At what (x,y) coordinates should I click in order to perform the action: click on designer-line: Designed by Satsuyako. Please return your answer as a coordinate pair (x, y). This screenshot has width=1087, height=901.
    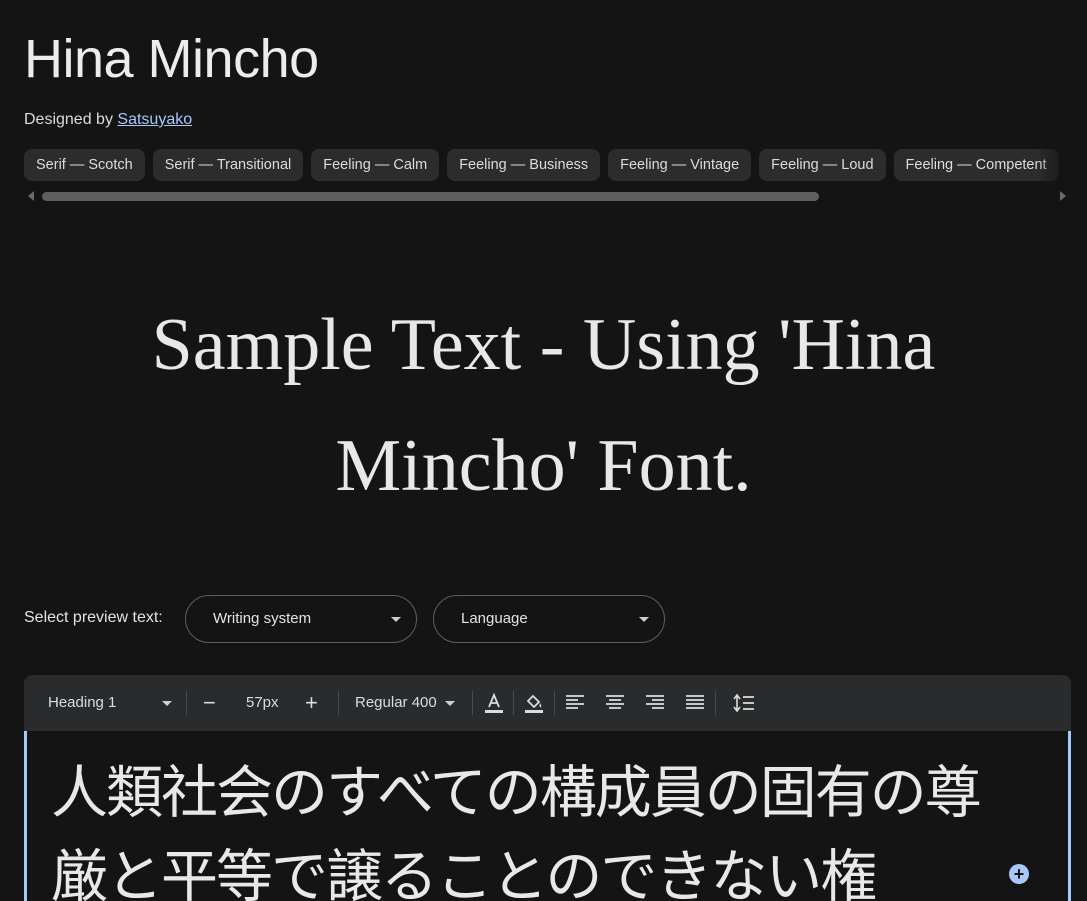
    Looking at the image, I should click on (108, 120).